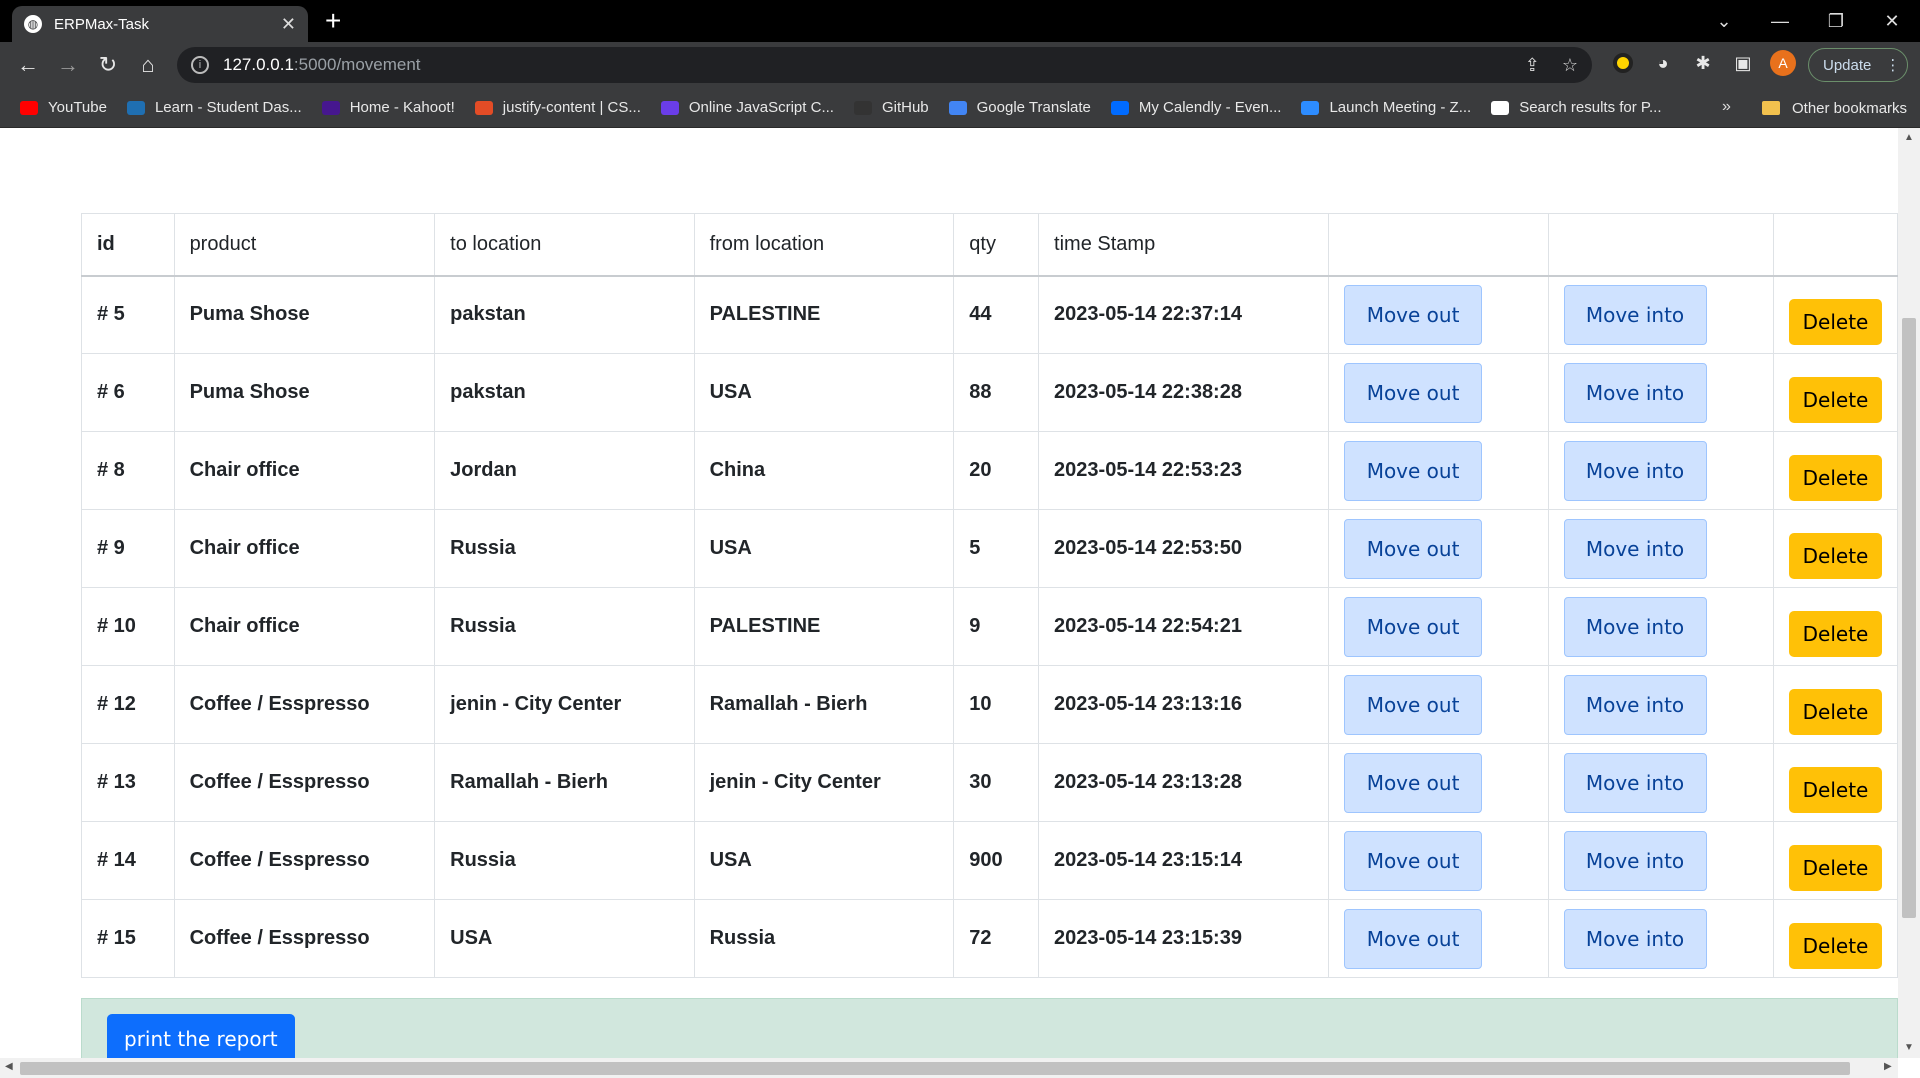  I want to click on bookmark-star-icon: ☆, so click(1570, 65).